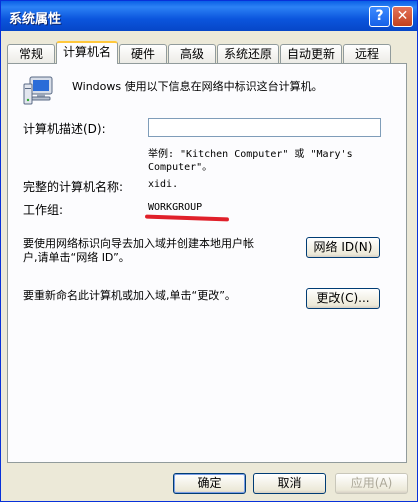  Describe the element at coordinates (64, 129) in the screenshot. I see `computer-description-label: 计算机描述(D):` at that location.